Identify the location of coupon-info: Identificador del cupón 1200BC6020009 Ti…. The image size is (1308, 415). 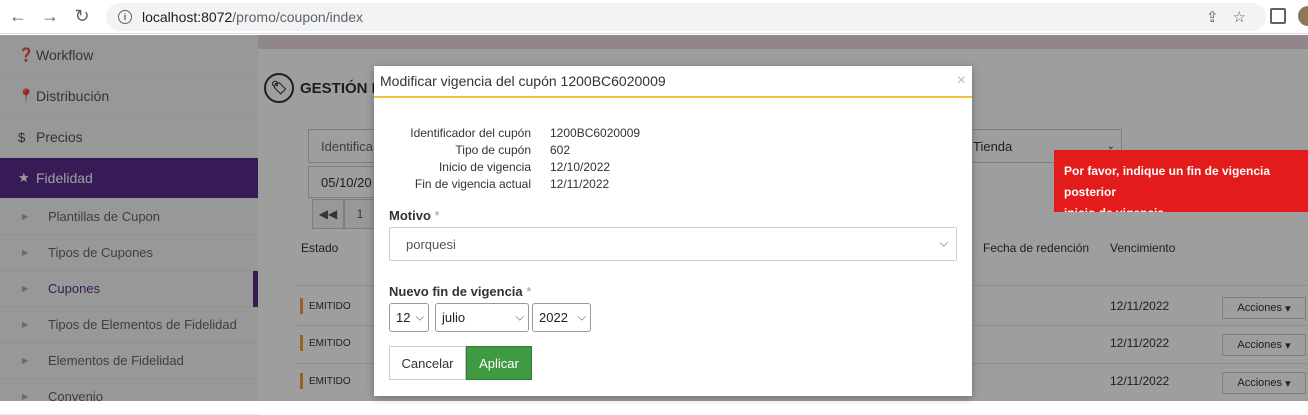
(574, 160).